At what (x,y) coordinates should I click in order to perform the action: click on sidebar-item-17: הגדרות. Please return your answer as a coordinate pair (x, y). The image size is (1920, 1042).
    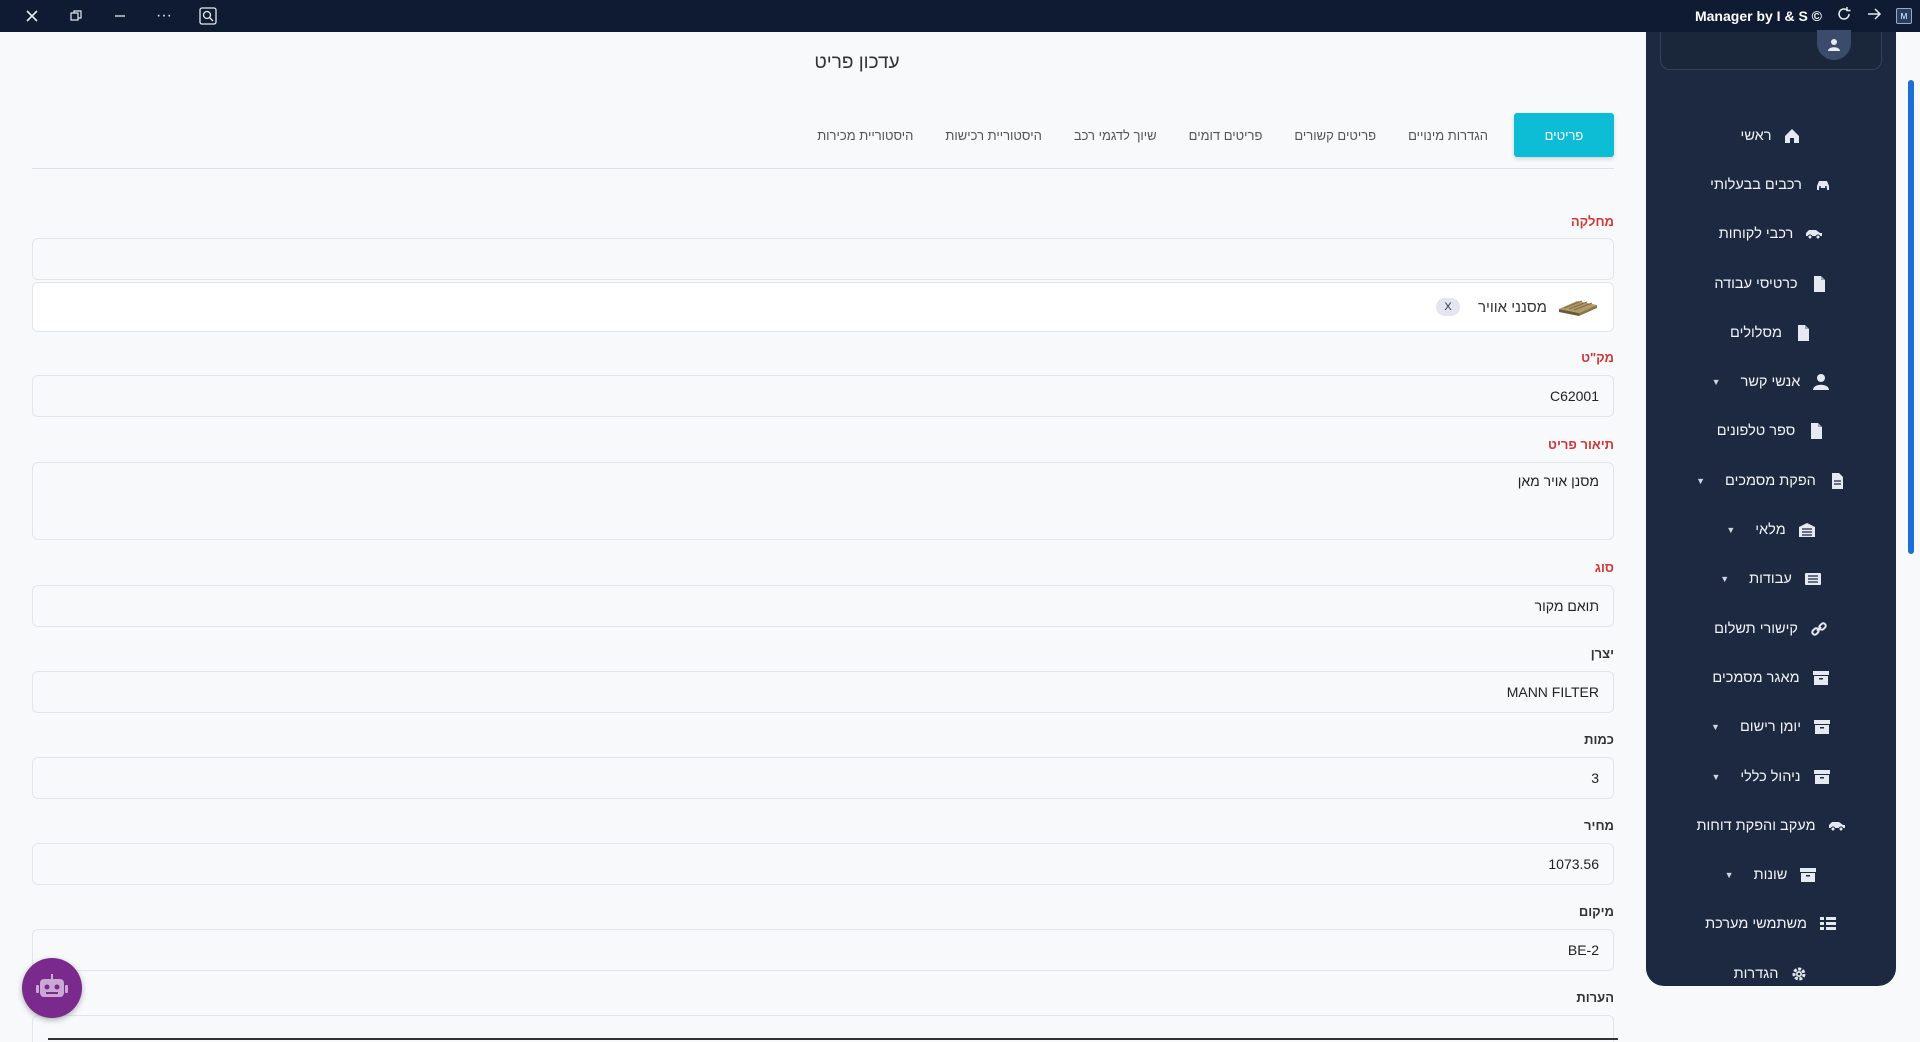
    Looking at the image, I should click on (1771, 973).